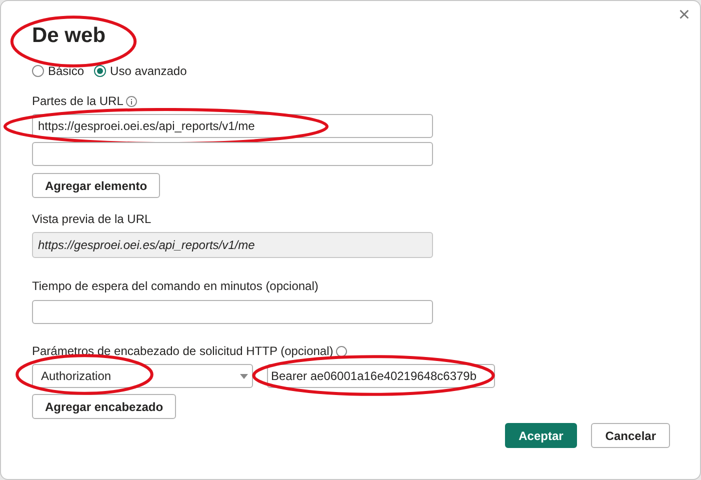  I want to click on url-preview-field: https://gesproei.oei.es/api_reports/v1/me, so click(232, 245).